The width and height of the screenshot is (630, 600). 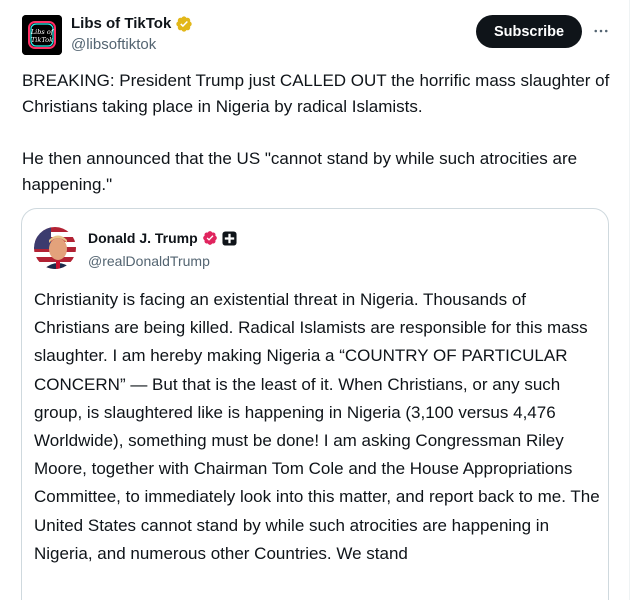 I want to click on author-avatar: Libs of TikTok, so click(x=42, y=35).